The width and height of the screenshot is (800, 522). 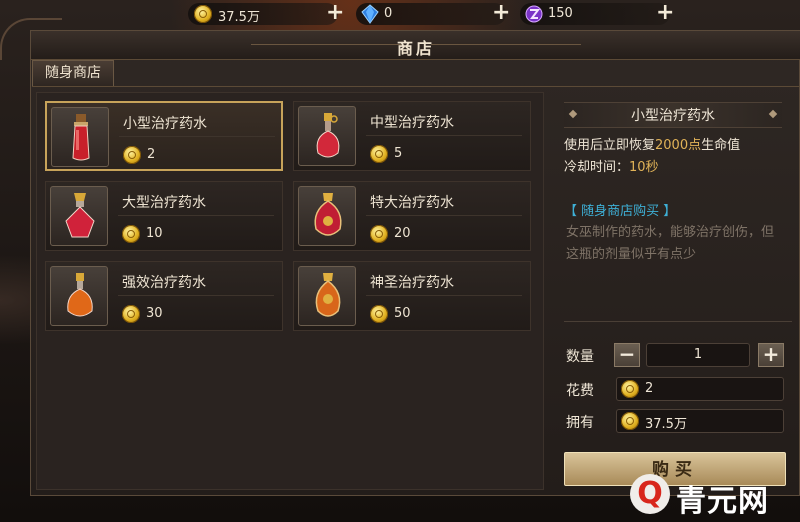 I want to click on xl-potion-icon, so click(x=328, y=214).